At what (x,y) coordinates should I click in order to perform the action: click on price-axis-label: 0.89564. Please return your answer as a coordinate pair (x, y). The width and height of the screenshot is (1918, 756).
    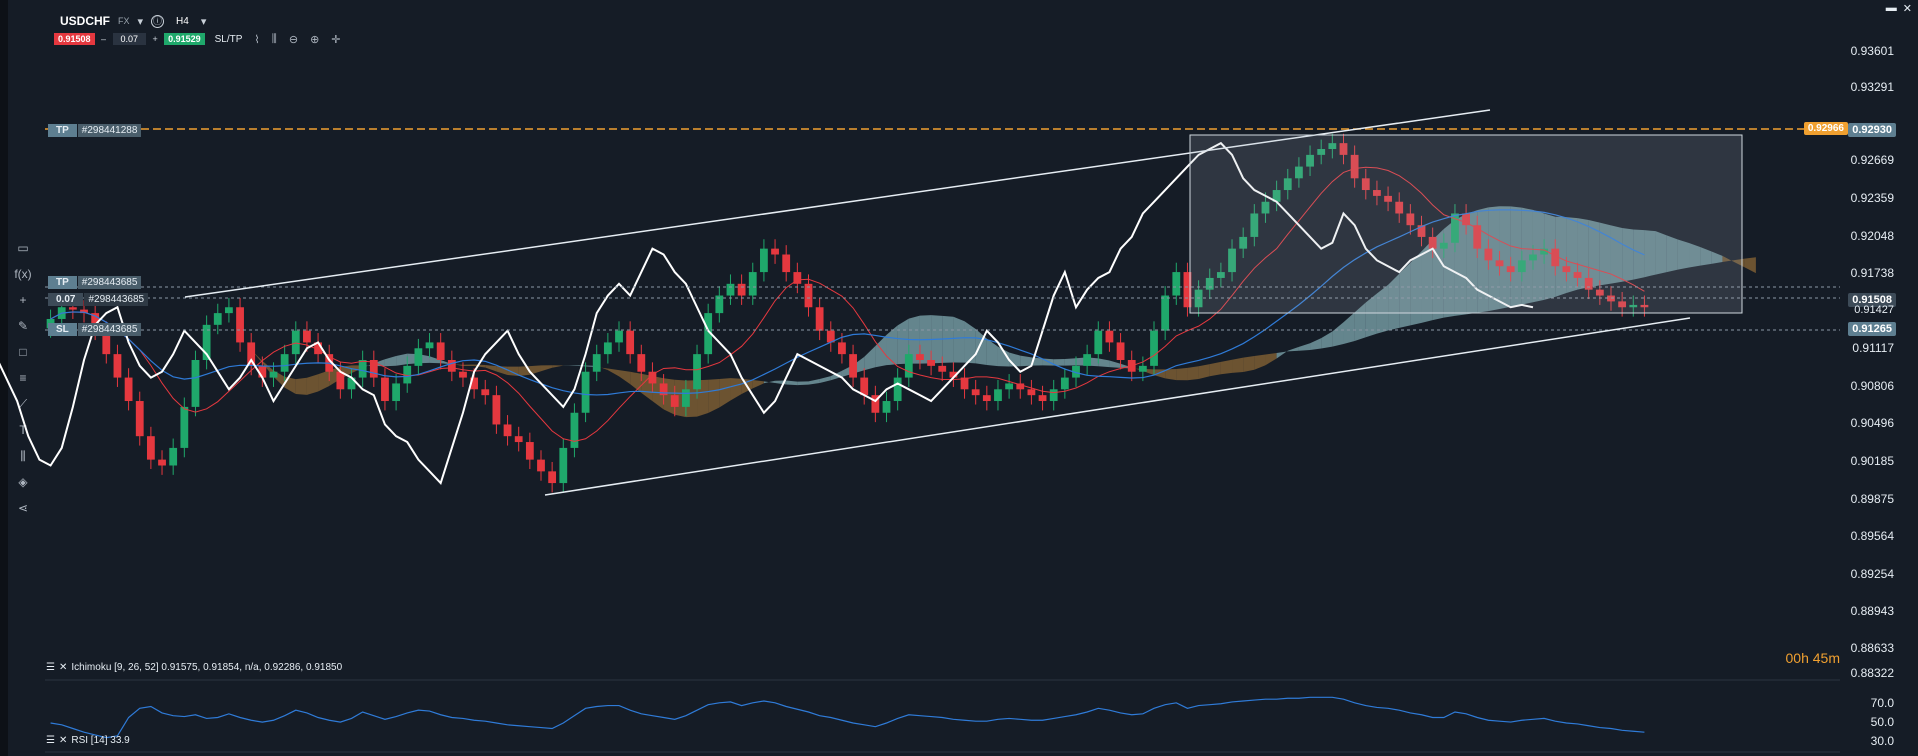
    Looking at the image, I should click on (1872, 536).